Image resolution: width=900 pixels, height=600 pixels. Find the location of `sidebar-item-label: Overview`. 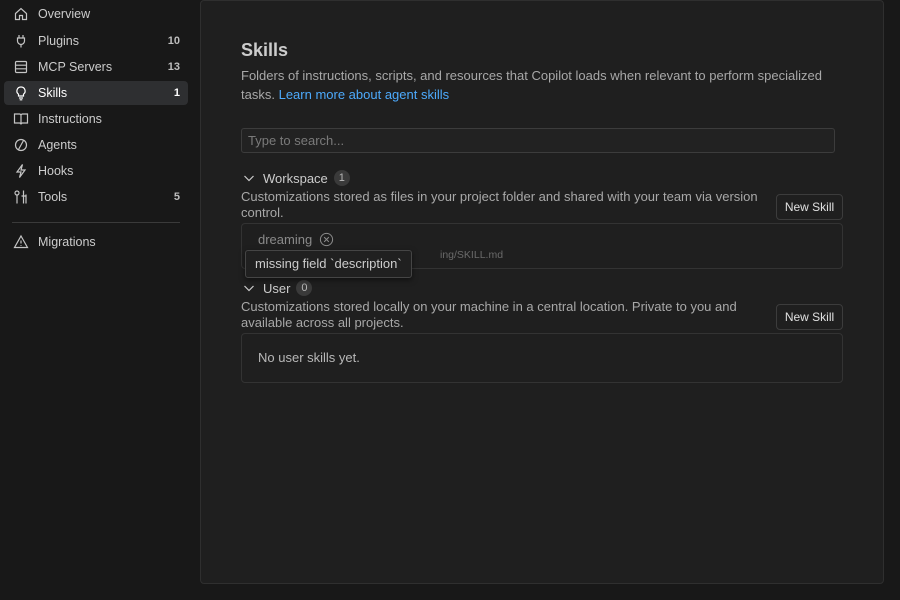

sidebar-item-label: Overview is located at coordinates (64, 14).